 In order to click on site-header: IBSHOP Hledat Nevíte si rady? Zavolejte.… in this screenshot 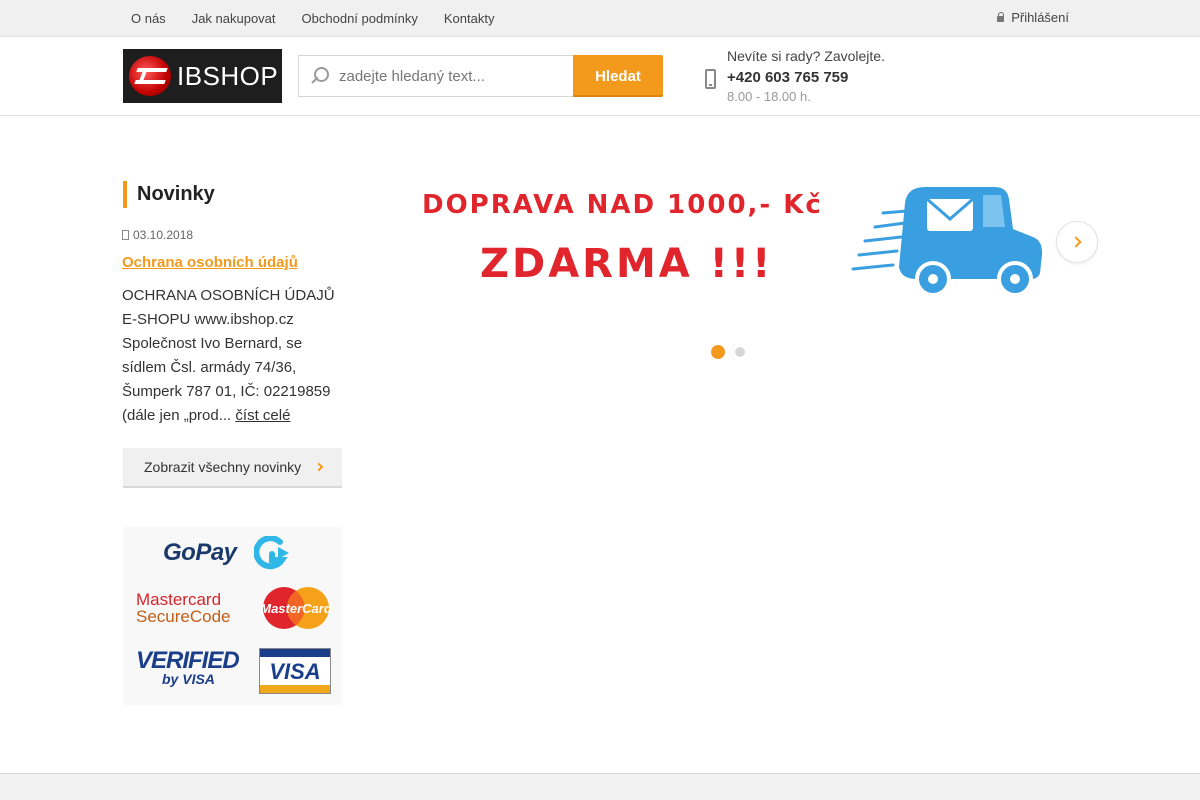, I will do `click(600, 76)`.